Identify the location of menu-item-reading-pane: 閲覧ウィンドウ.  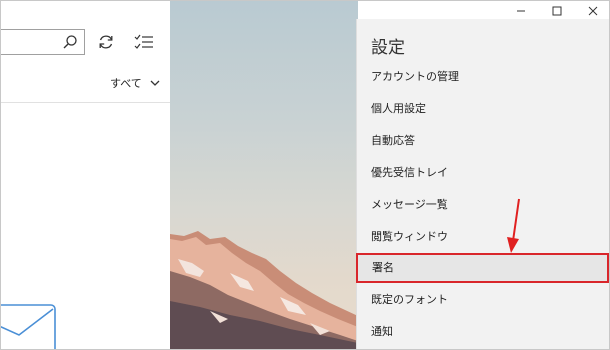
(483, 237).